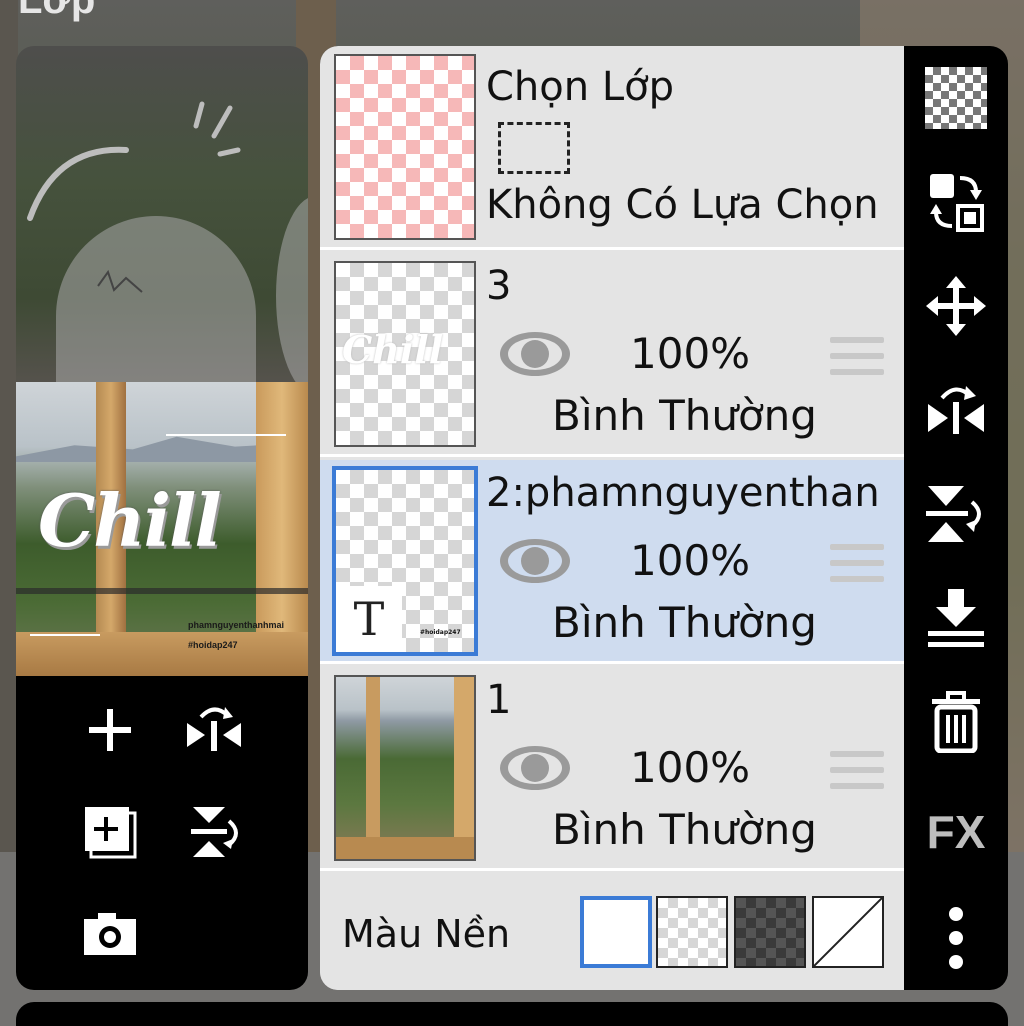 The width and height of the screenshot is (1024, 1026). I want to click on add-layer-copy-icon, so click(111, 833).